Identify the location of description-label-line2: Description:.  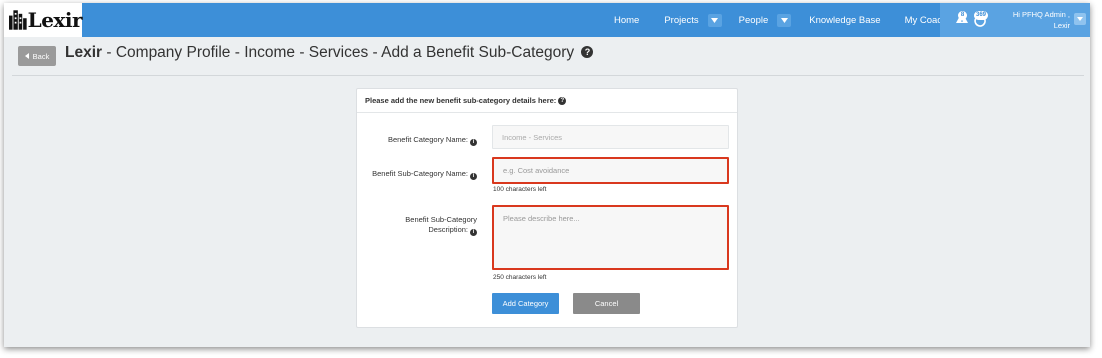
(448, 229).